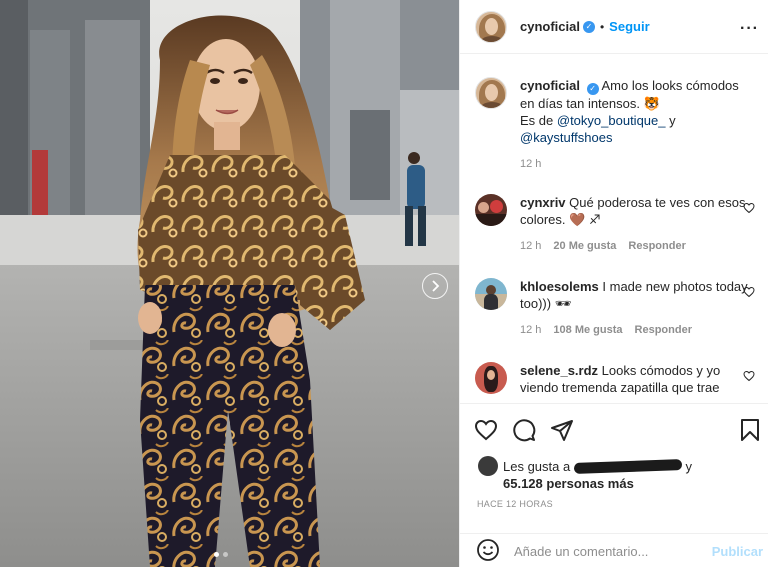 The image size is (768, 568). What do you see at coordinates (750, 431) in the screenshot?
I see `bookmark-icon` at bounding box center [750, 431].